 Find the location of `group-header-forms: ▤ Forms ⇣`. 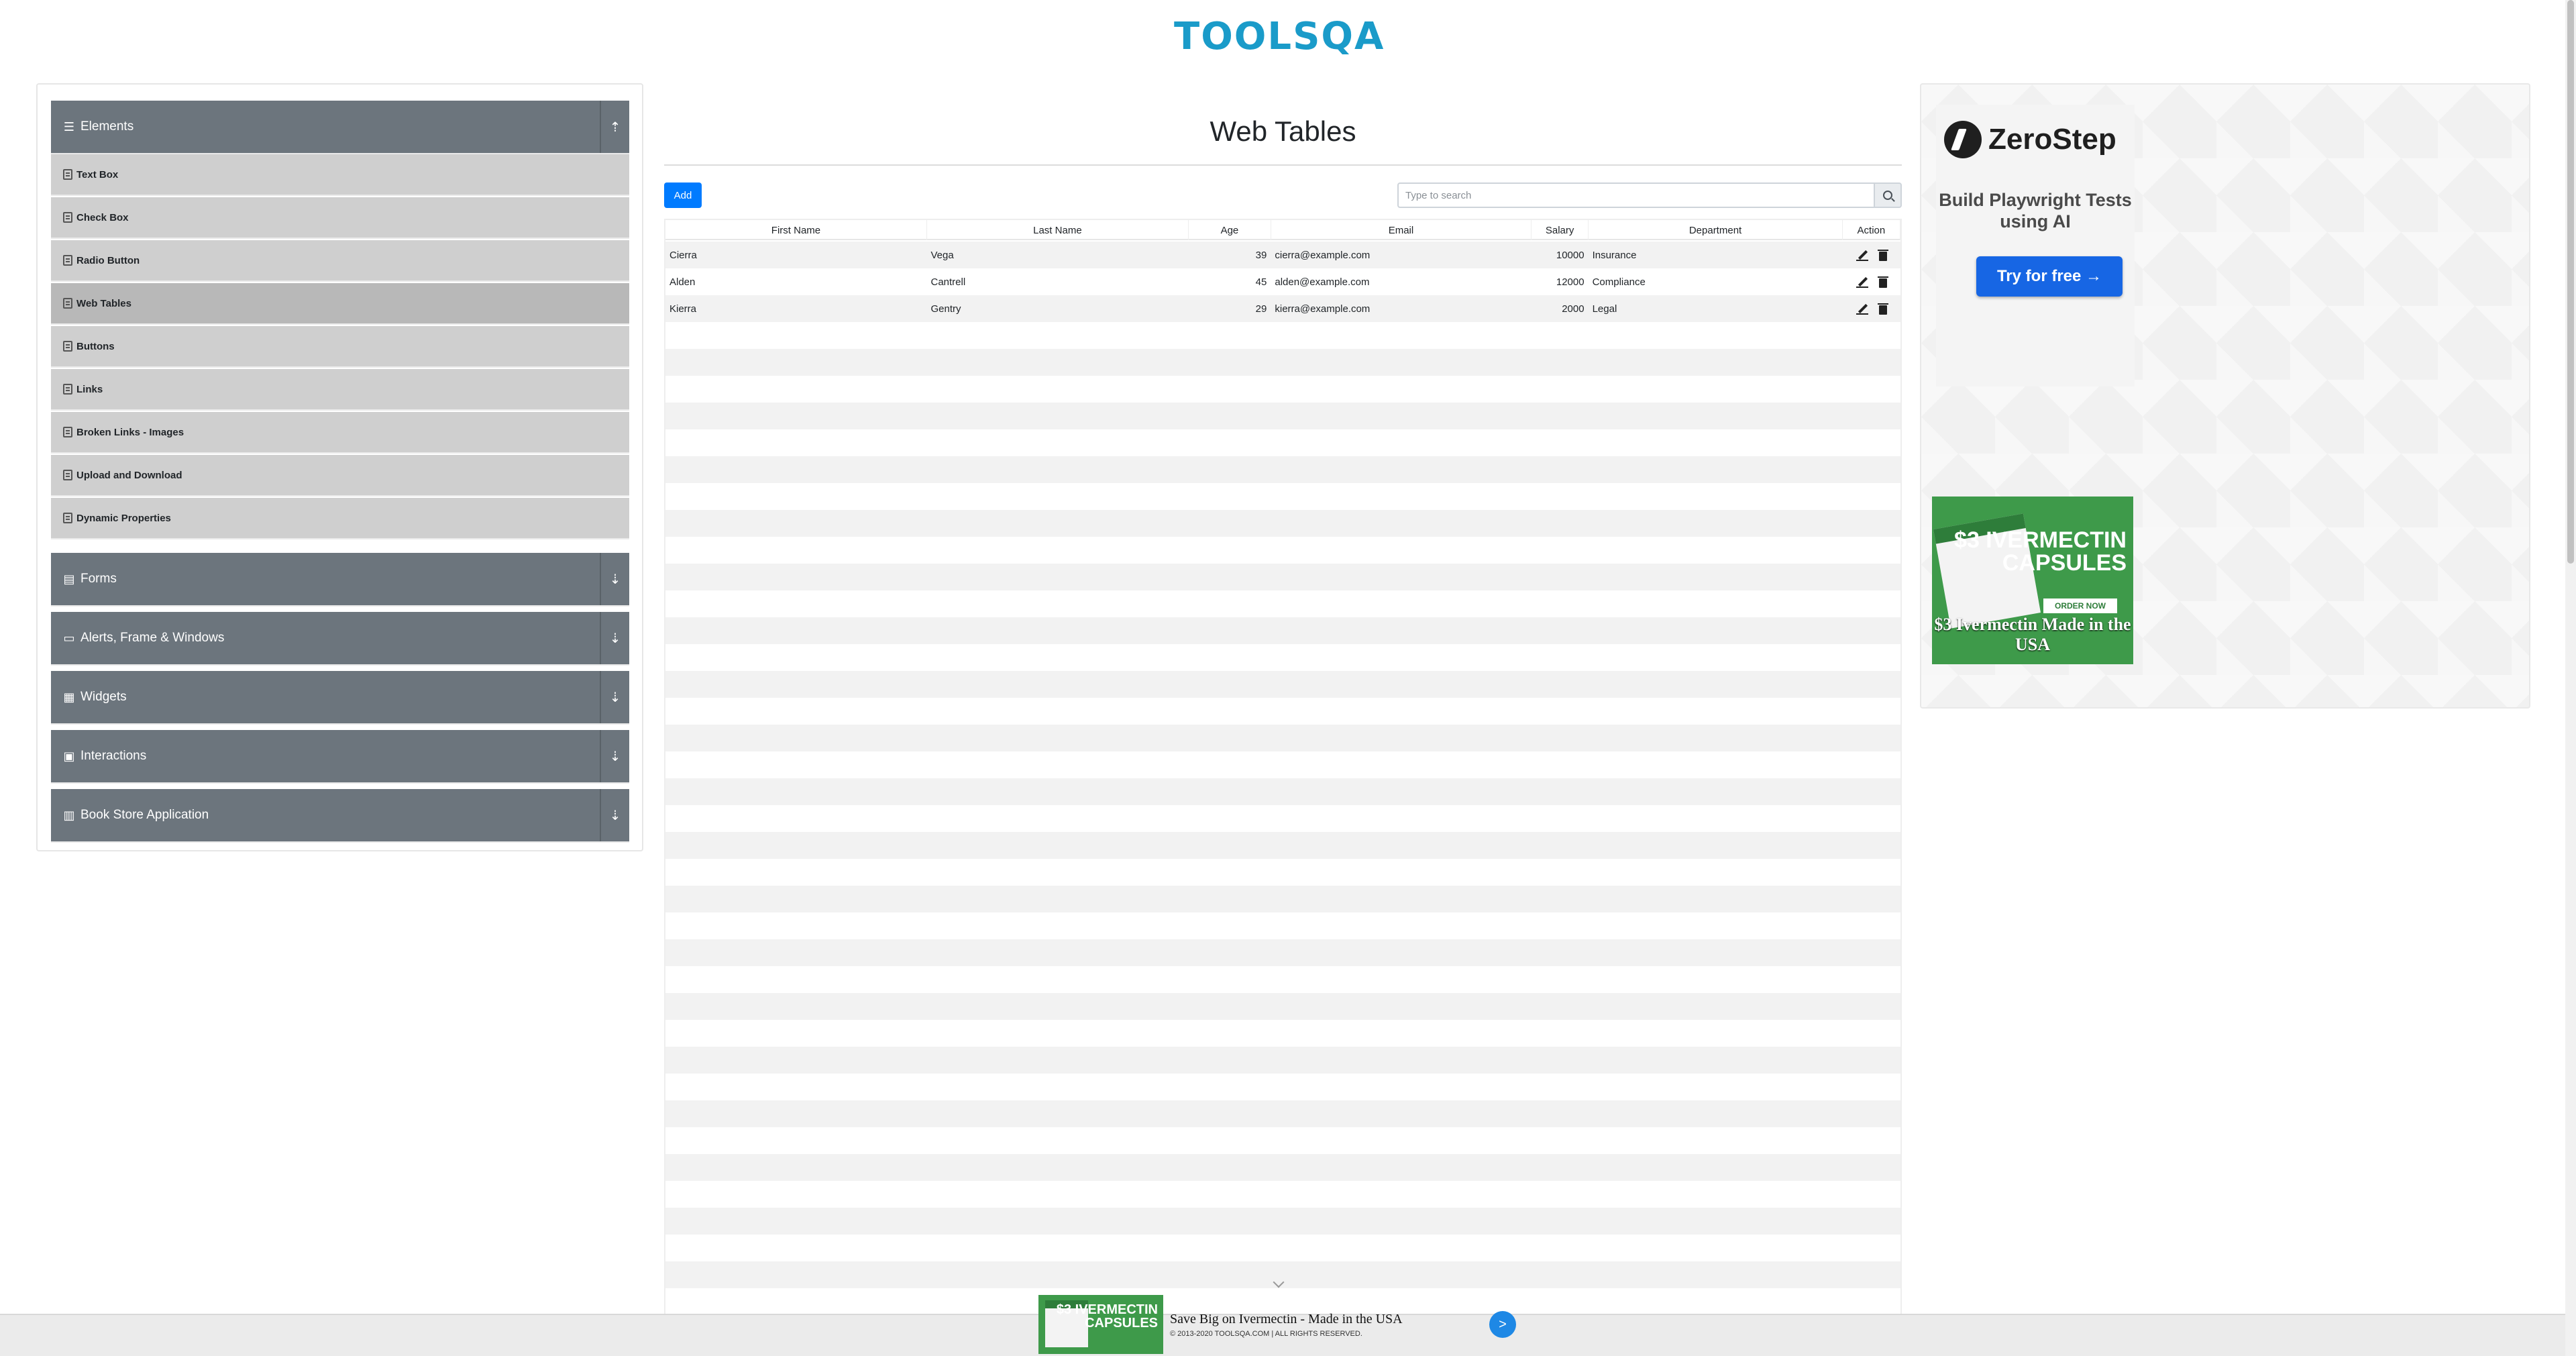

group-header-forms: ▤ Forms ⇣ is located at coordinates (340, 580).